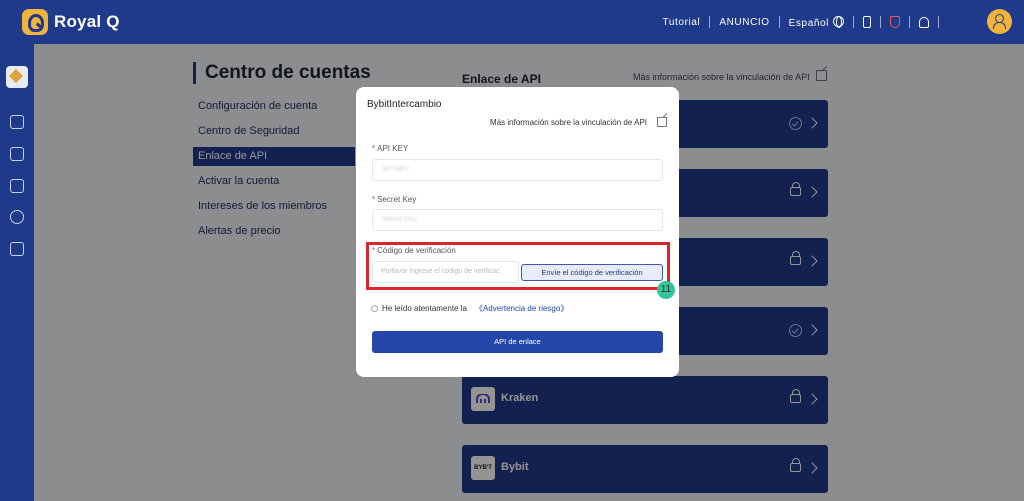 The width and height of the screenshot is (1024, 501). Describe the element at coordinates (17, 186) in the screenshot. I see `wallet-icon` at that location.